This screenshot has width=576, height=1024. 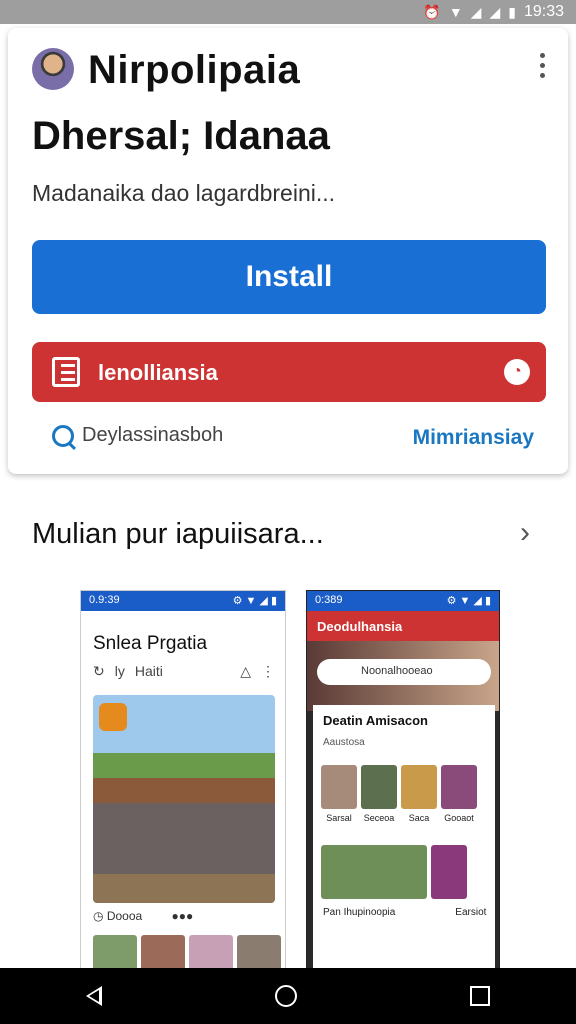 What do you see at coordinates (468, 601) in the screenshot?
I see `shot2-status-icons: ⚙ ▼ ◢ ▮` at bounding box center [468, 601].